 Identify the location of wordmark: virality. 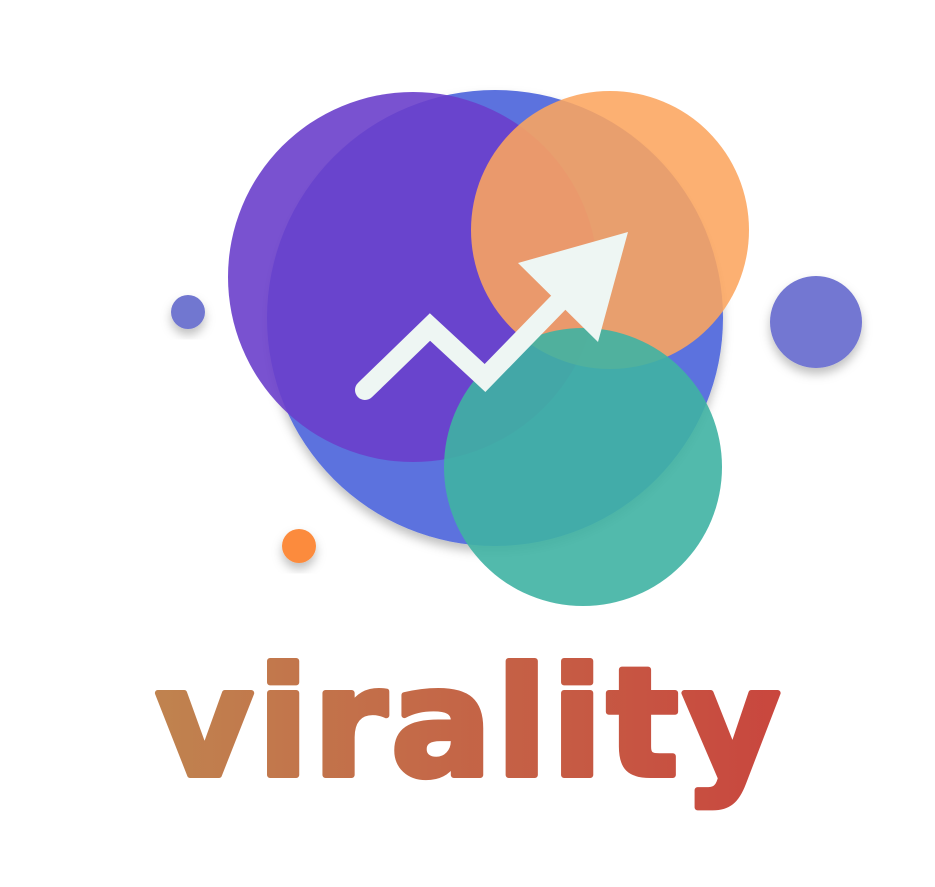
(470, 724).